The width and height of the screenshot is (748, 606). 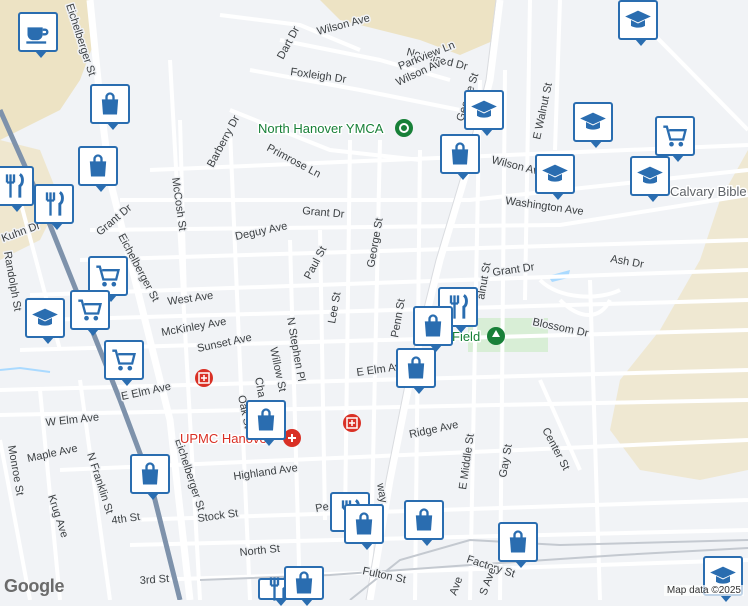 What do you see at coordinates (259, 387) in the screenshot?
I see `street-label: Cha` at bounding box center [259, 387].